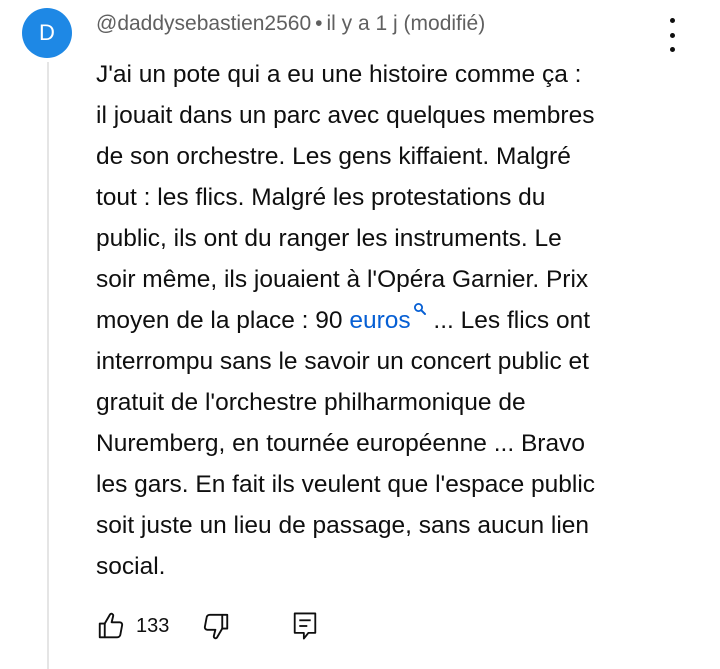  Describe the element at coordinates (48, 365) in the screenshot. I see `thread-line` at that location.